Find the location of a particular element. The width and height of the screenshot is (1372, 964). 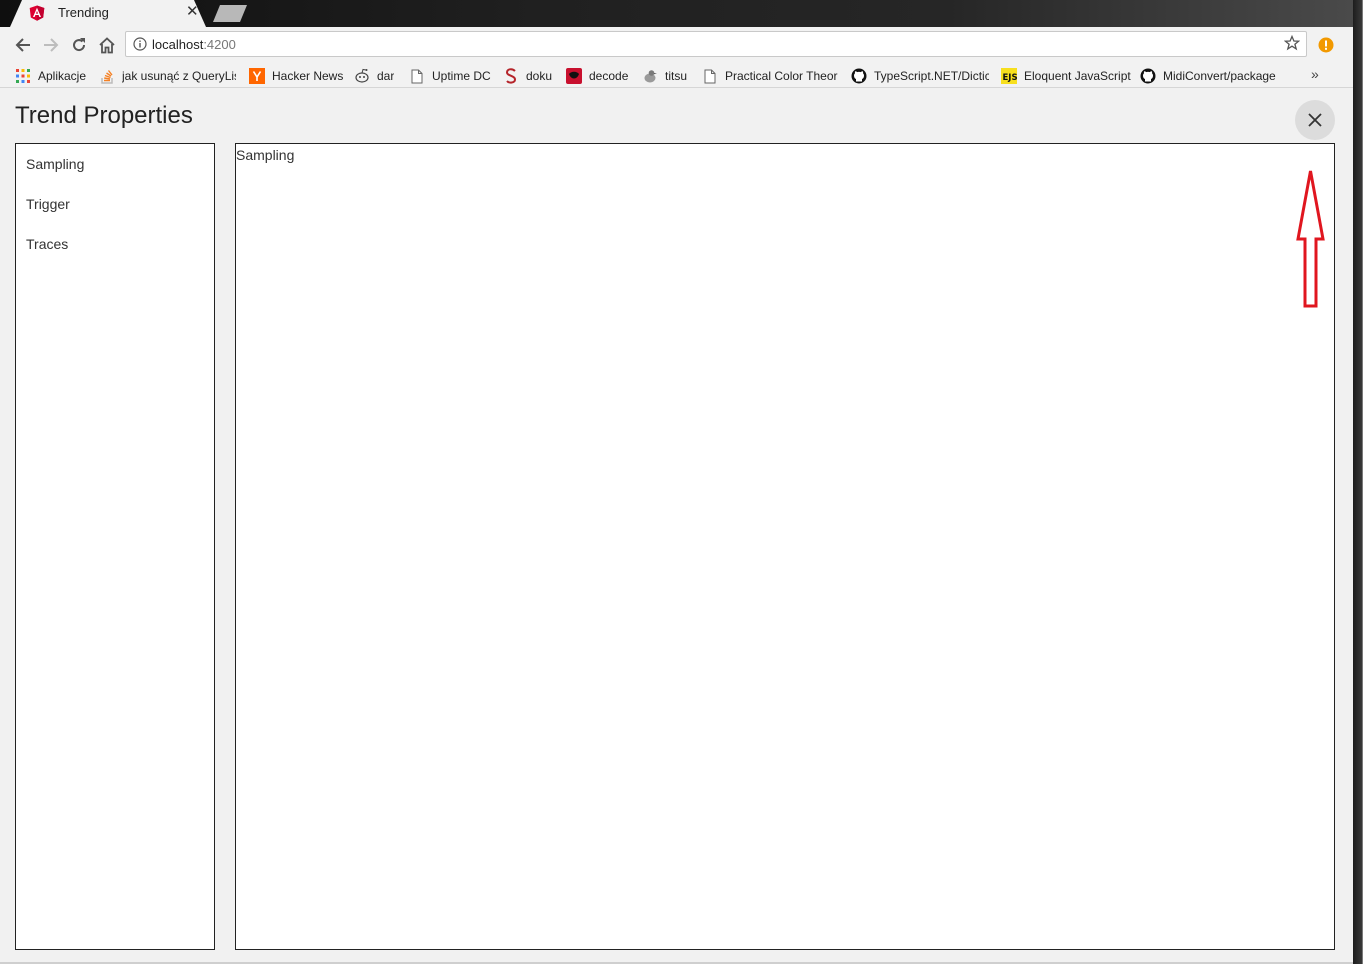

bookmark-jak-usunac: jak usunąć z QueryLis is located at coordinates (167, 76).